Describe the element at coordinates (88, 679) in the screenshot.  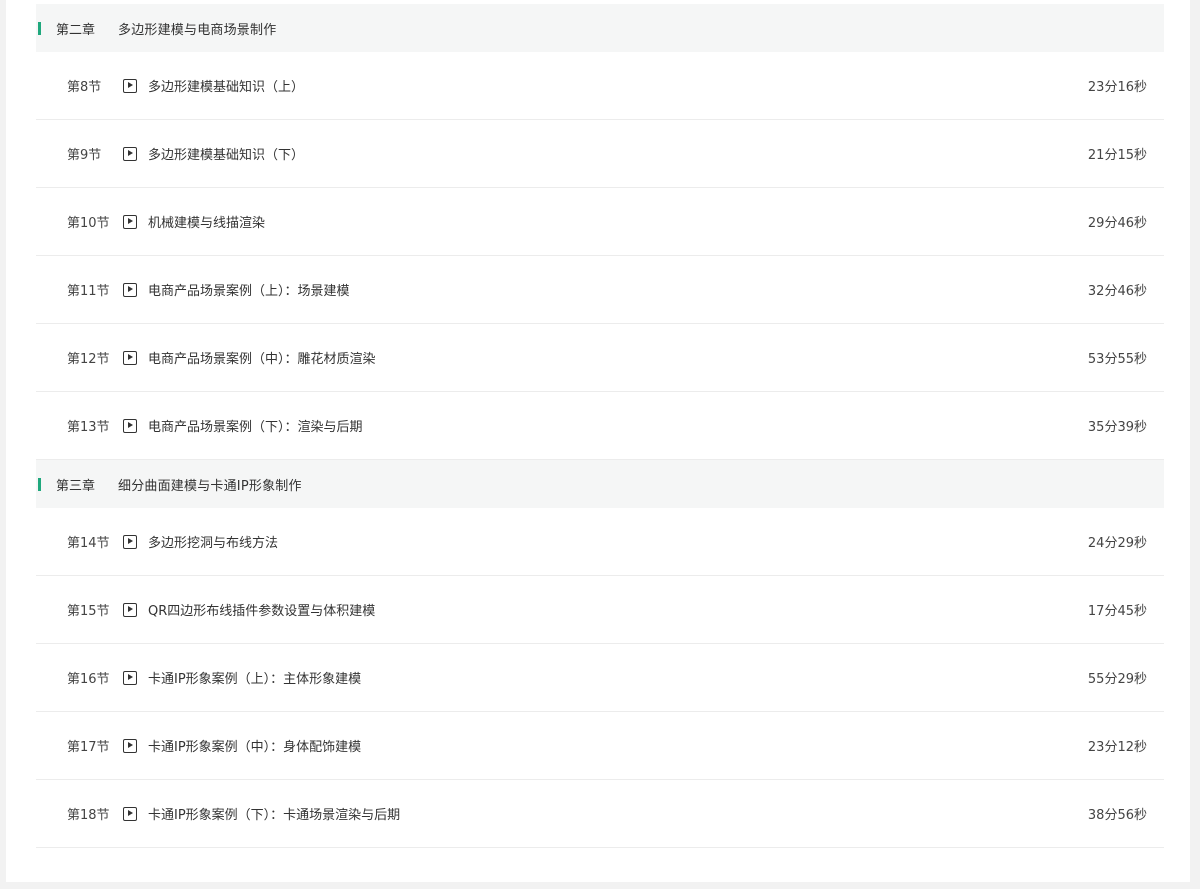
I see `lesson-number: 第16节` at that location.